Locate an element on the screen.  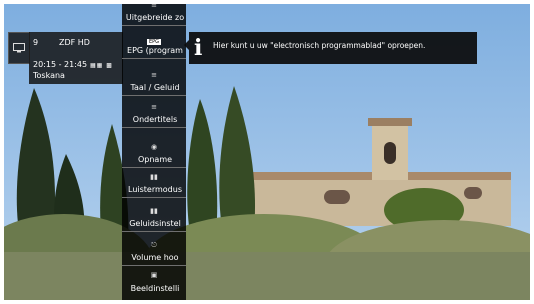
menu-item-label: Uitgebreide zo is located at coordinates (155, 17).